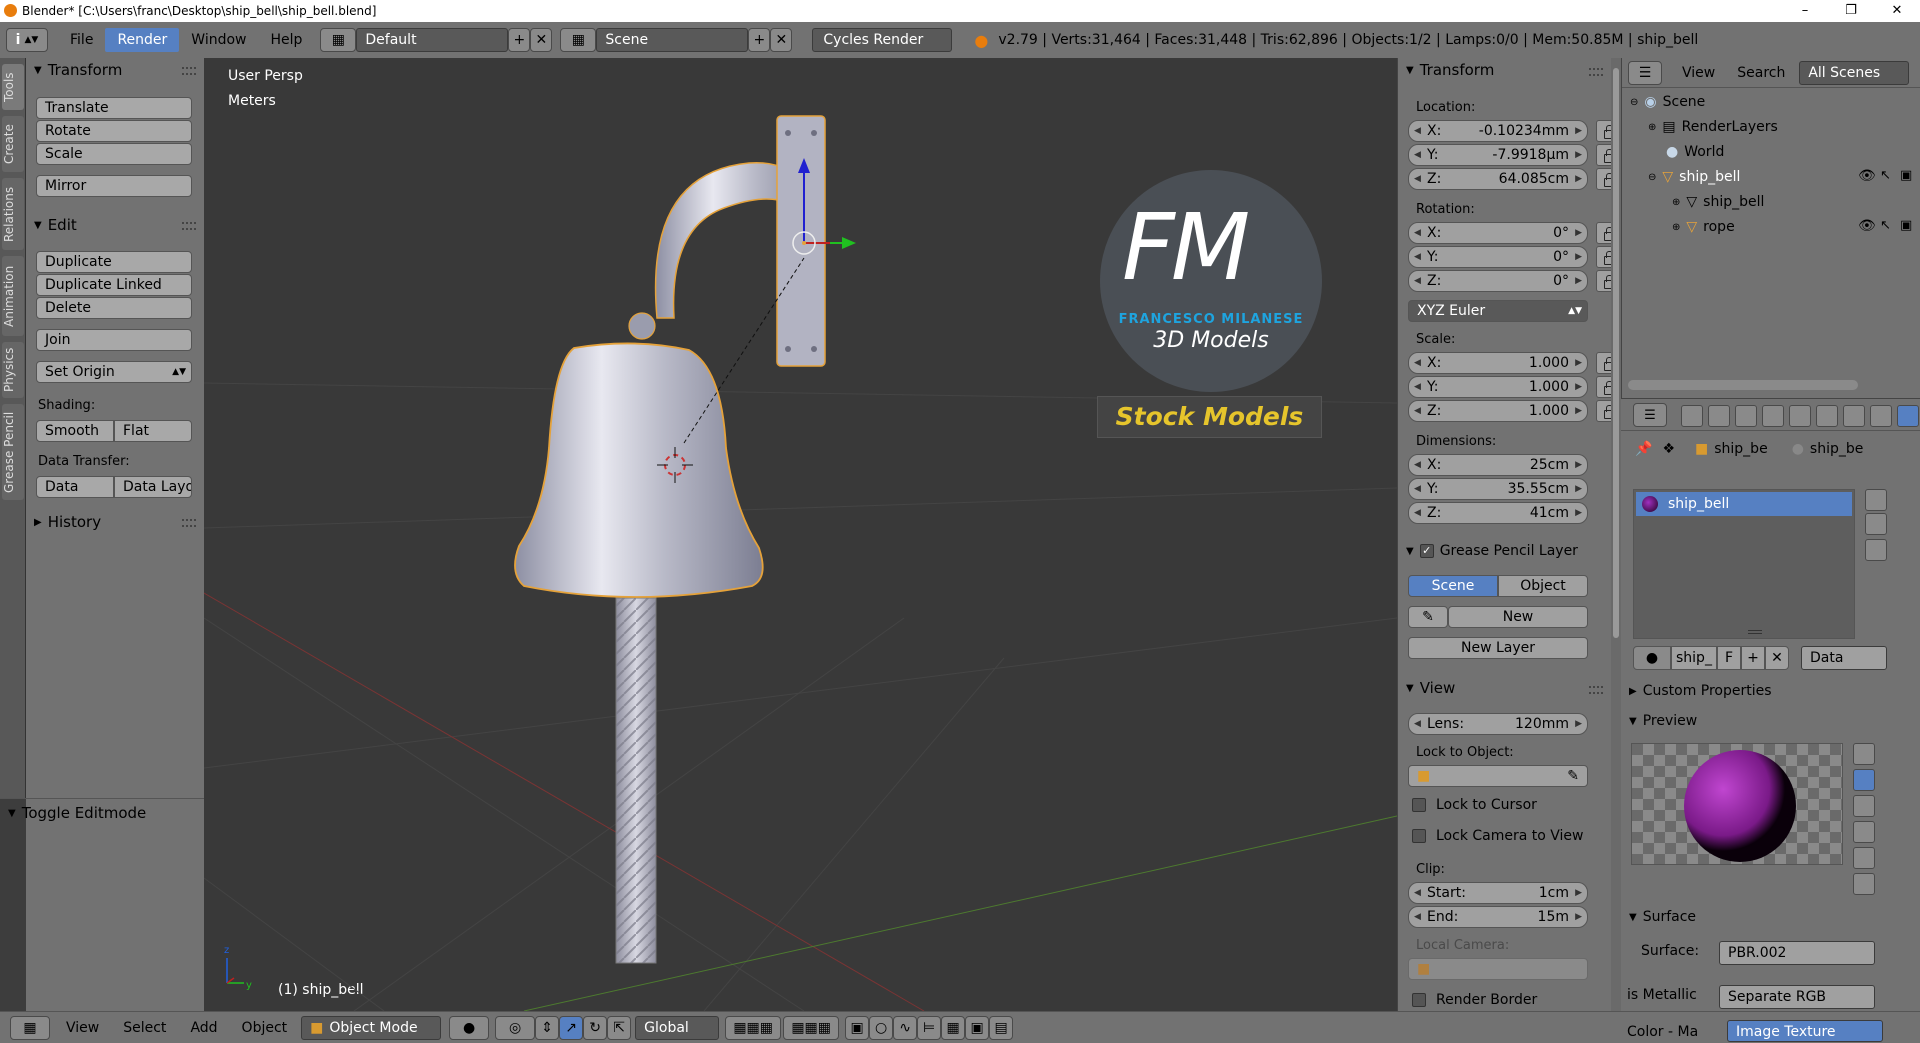 Image resolution: width=1920 pixels, height=1043 pixels. I want to click on location-z-field: ◀ Z: 64.085cm ▶, so click(1498, 179).